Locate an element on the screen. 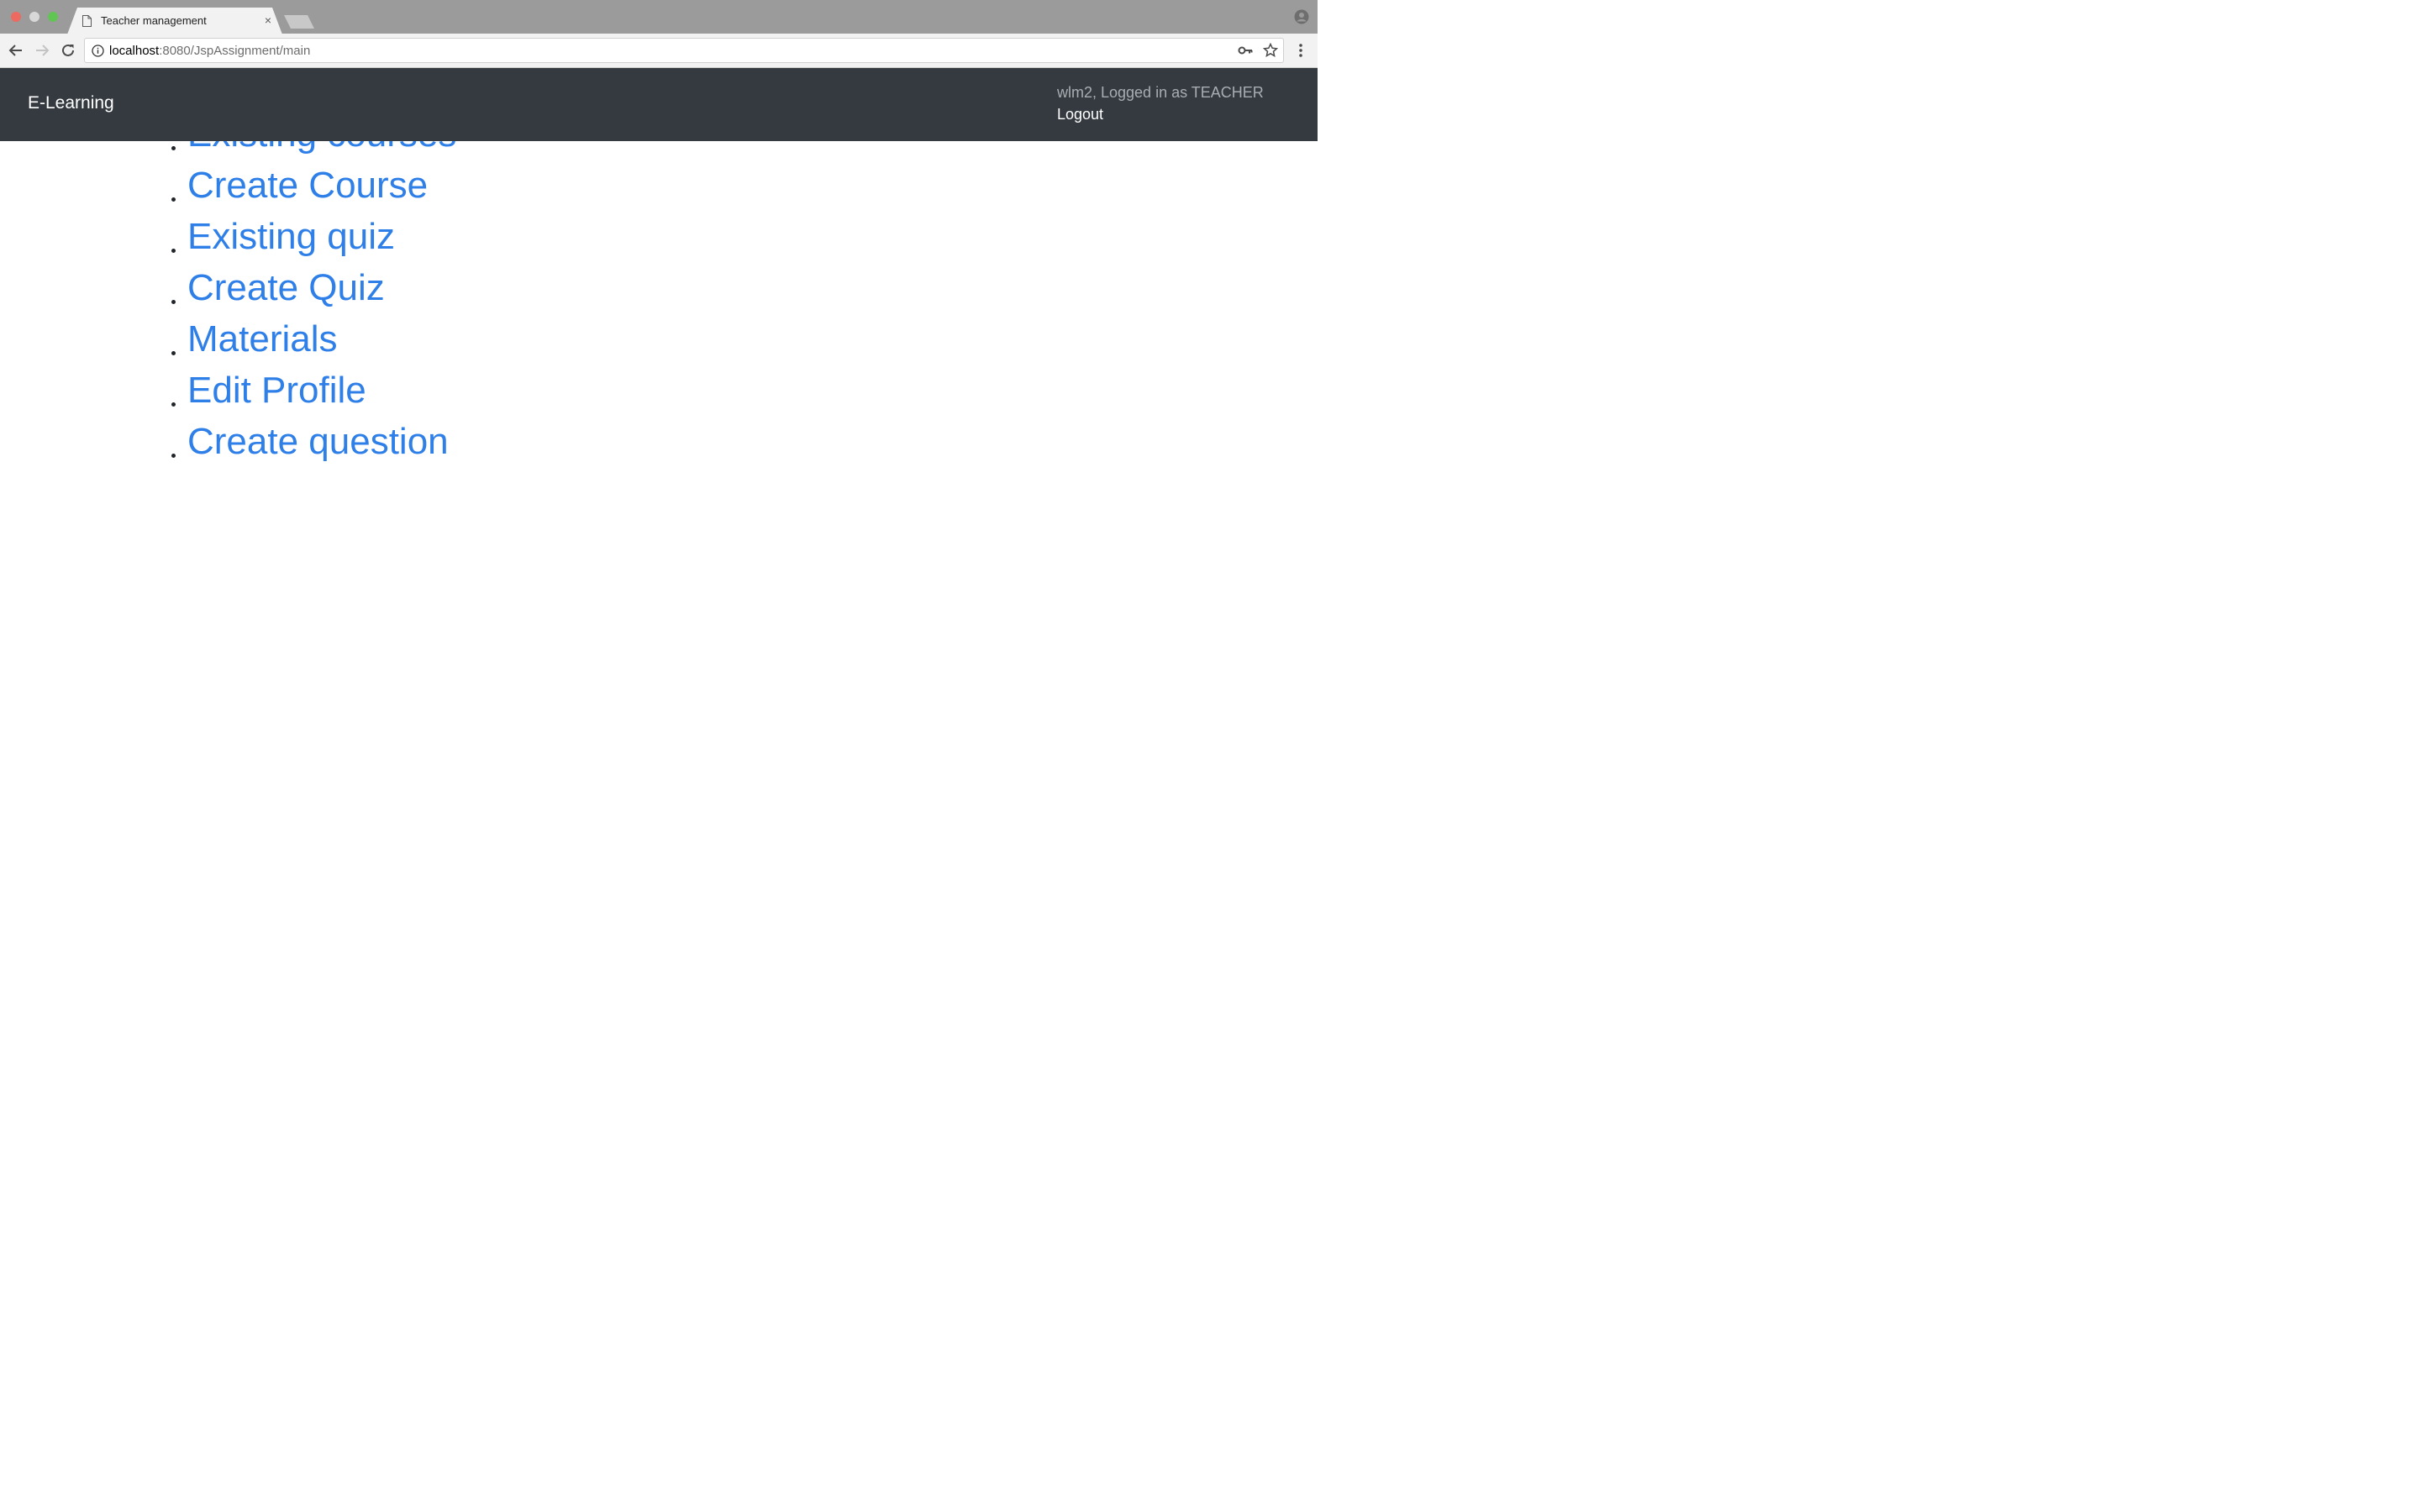 This screenshot has height=1512, width=2420. menu-item-materials: Materials is located at coordinates (228, 339).